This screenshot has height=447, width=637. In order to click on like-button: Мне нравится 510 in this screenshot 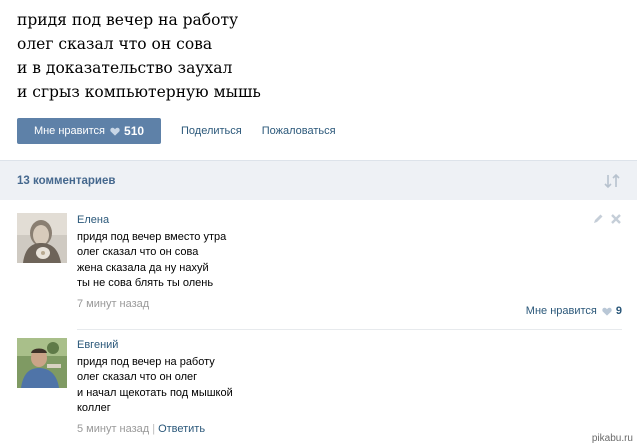, I will do `click(89, 131)`.